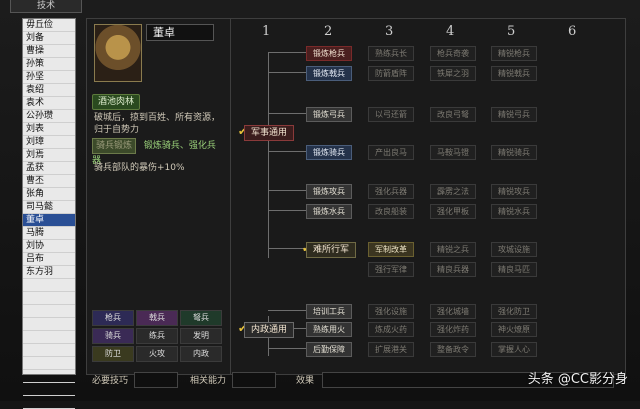 Image resolution: width=640 pixels, height=409 pixels. Describe the element at coordinates (49, 168) in the screenshot. I see `faction-list-item: 孟获` at that location.